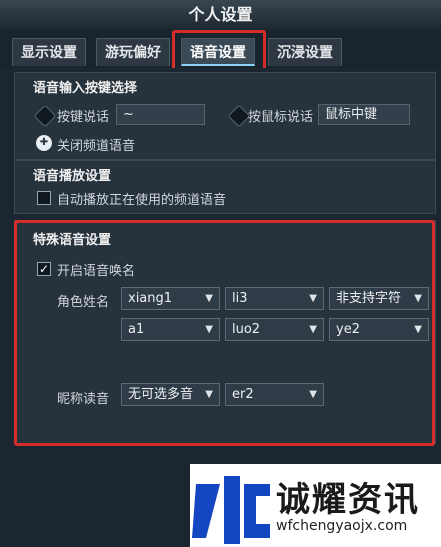  What do you see at coordinates (44, 143) in the screenshot?
I see `close-channel-radio: ✚` at bounding box center [44, 143].